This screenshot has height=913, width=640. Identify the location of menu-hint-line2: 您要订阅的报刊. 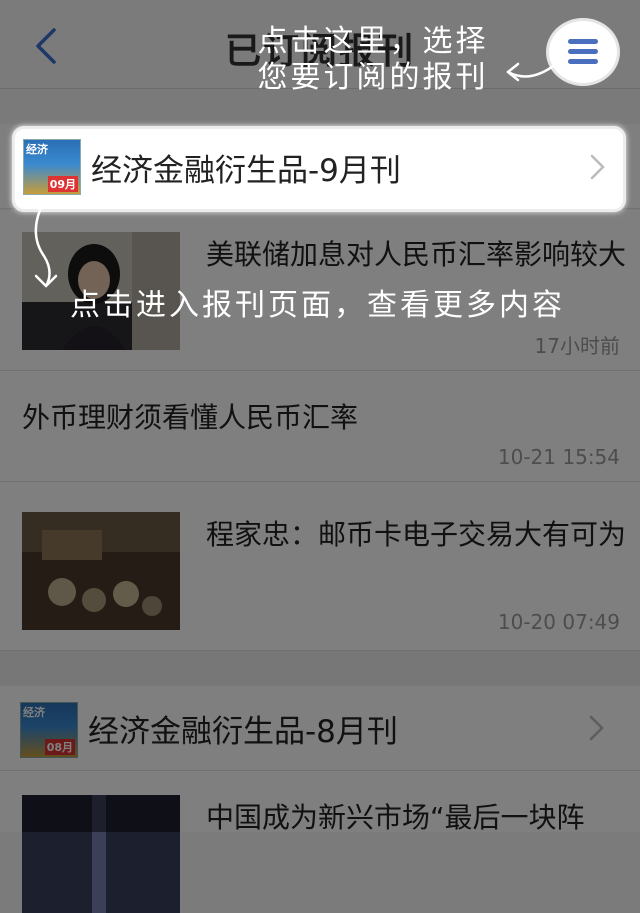
(373, 77).